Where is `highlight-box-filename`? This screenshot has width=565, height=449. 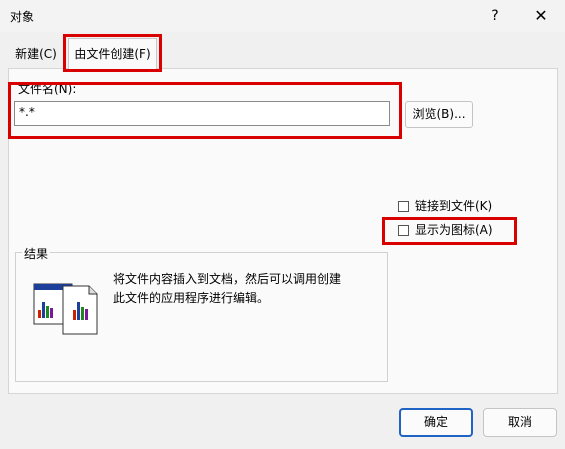
highlight-box-filename is located at coordinates (205, 110).